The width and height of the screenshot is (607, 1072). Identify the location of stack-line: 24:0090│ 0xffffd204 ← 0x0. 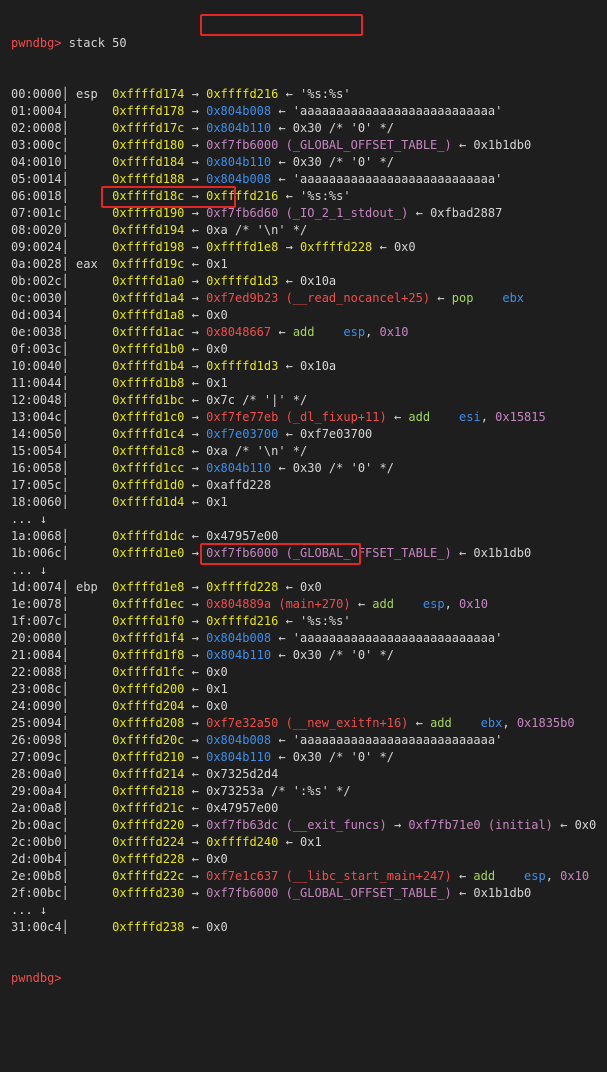
(309, 706).